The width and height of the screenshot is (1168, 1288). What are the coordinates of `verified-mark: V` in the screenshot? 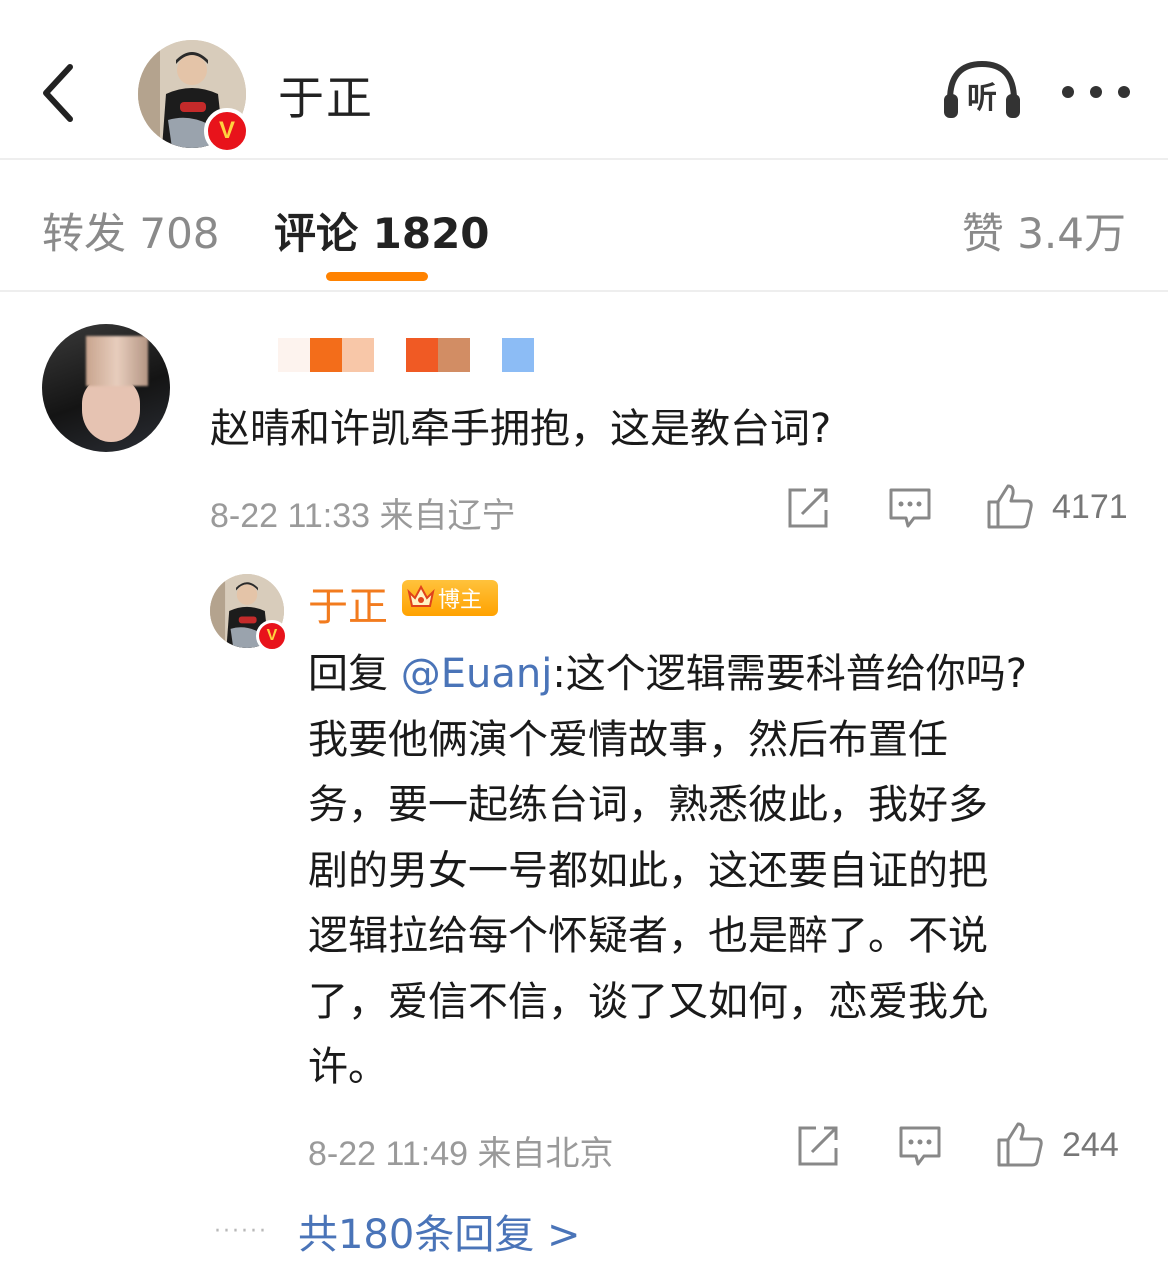 It's located at (226, 130).